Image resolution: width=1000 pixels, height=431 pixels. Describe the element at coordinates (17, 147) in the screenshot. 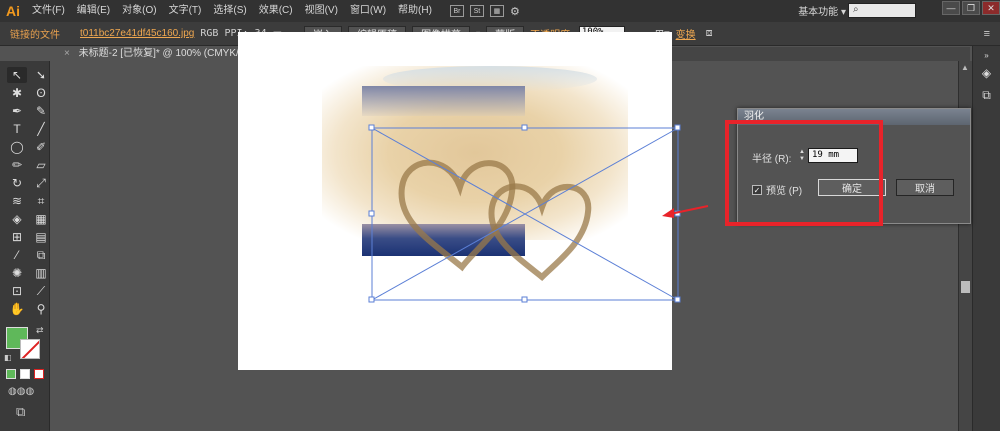

I see `ellipse-tool: ◯` at that location.